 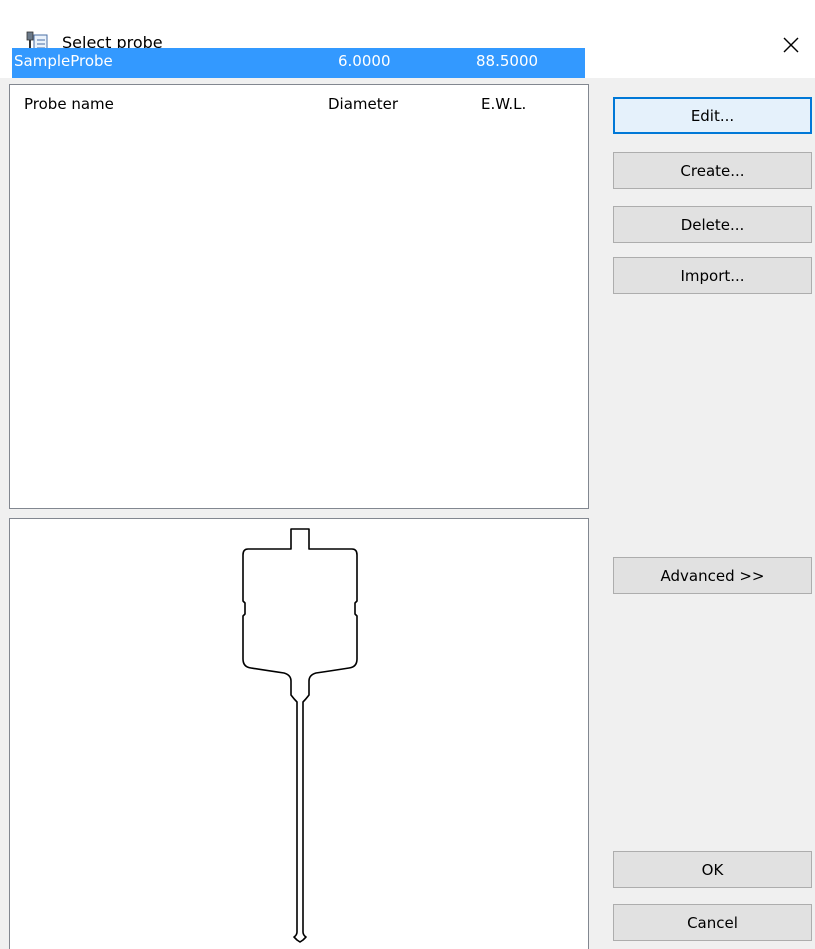 I want to click on diameter-cell: 6.0000, so click(x=364, y=61).